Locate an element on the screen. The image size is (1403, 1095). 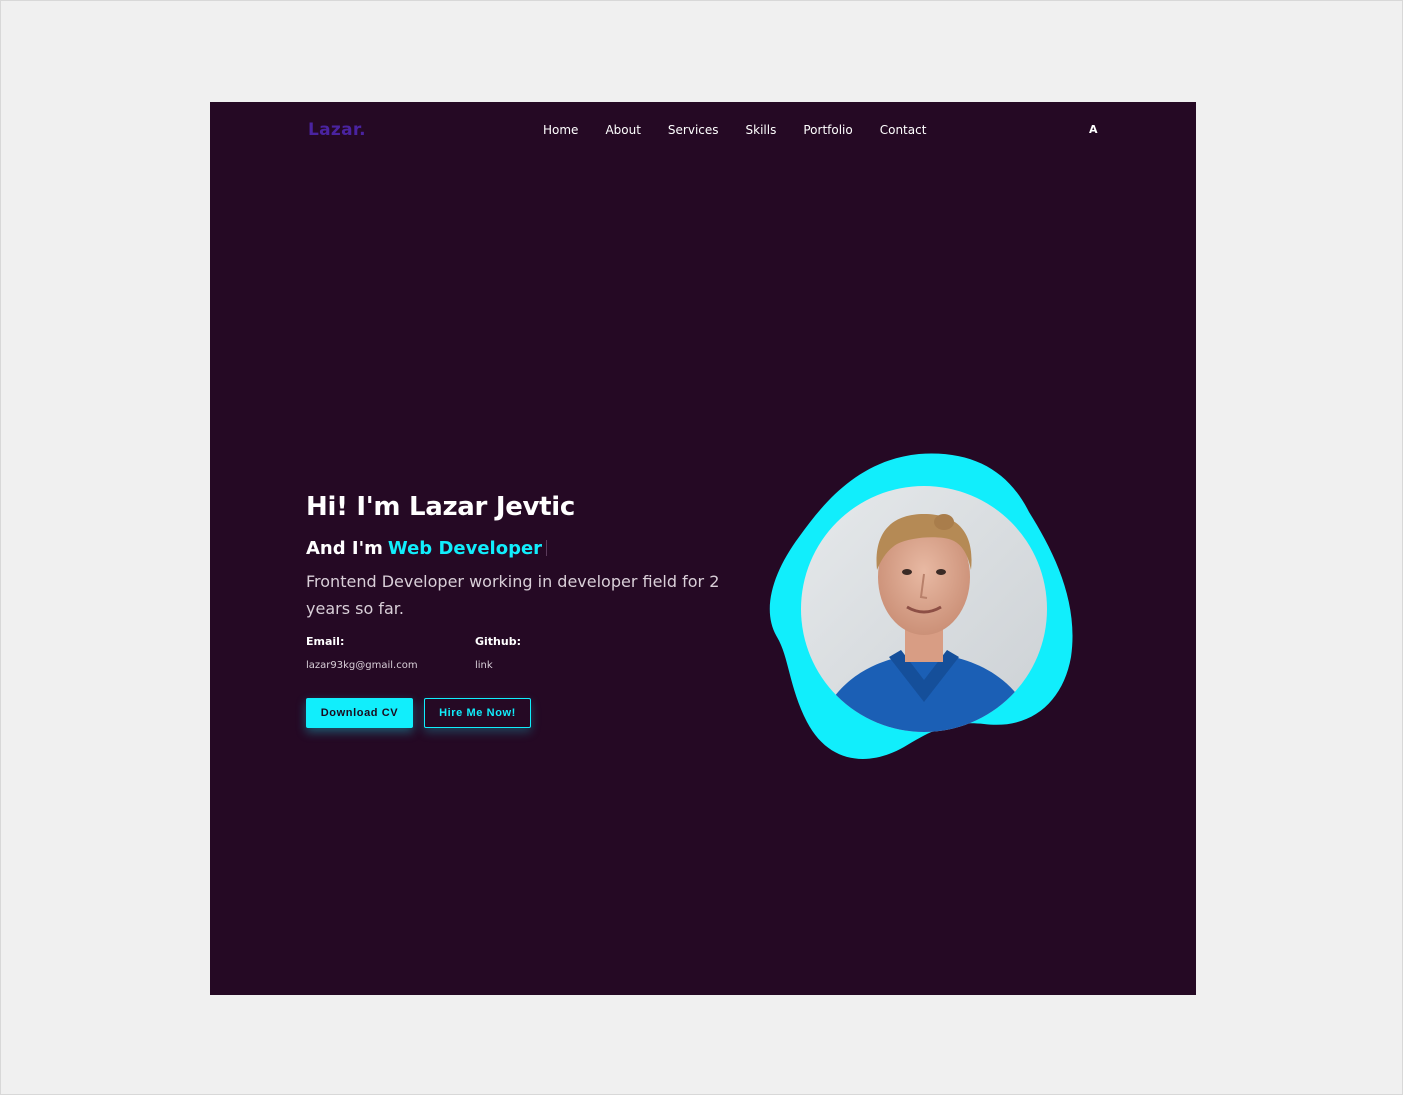
nav-link-services: Services is located at coordinates (693, 130).